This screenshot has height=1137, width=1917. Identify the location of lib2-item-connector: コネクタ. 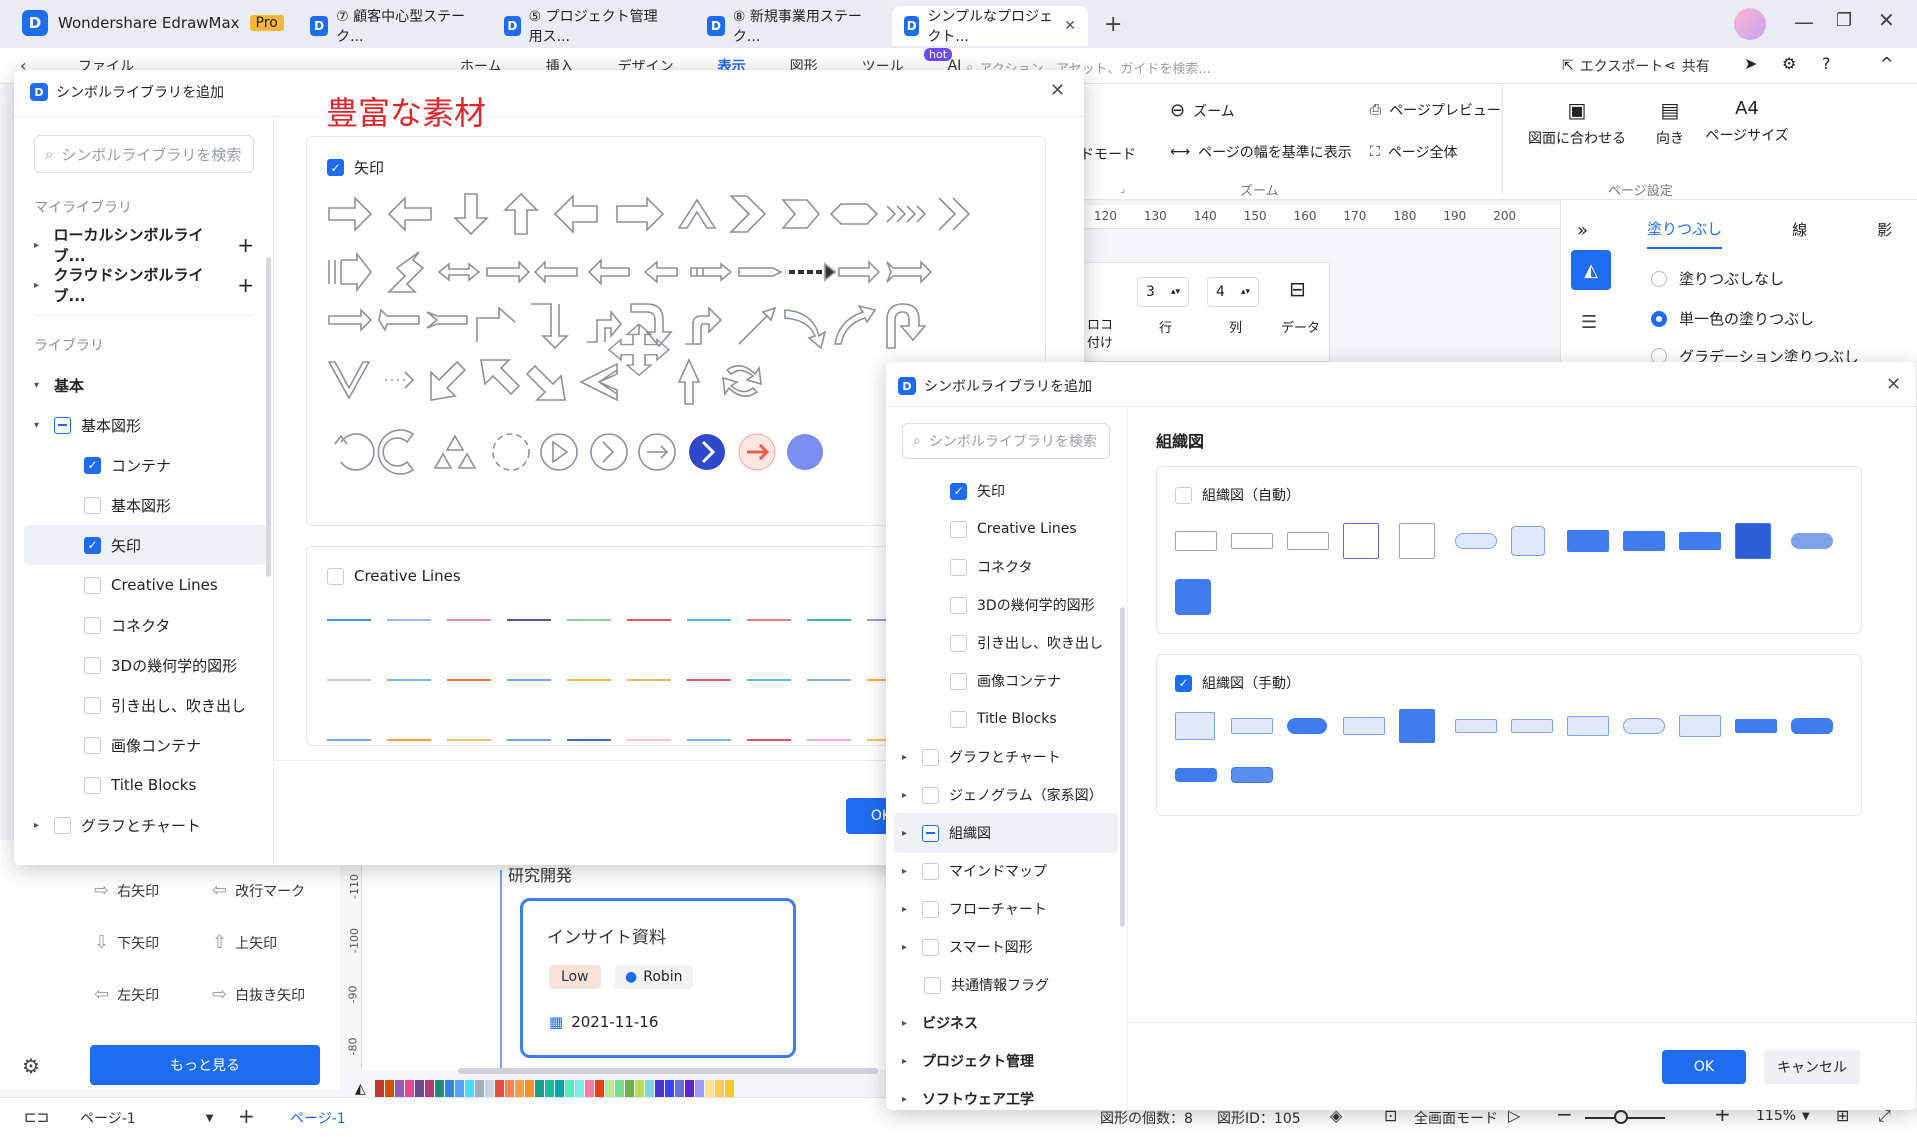
(991, 567).